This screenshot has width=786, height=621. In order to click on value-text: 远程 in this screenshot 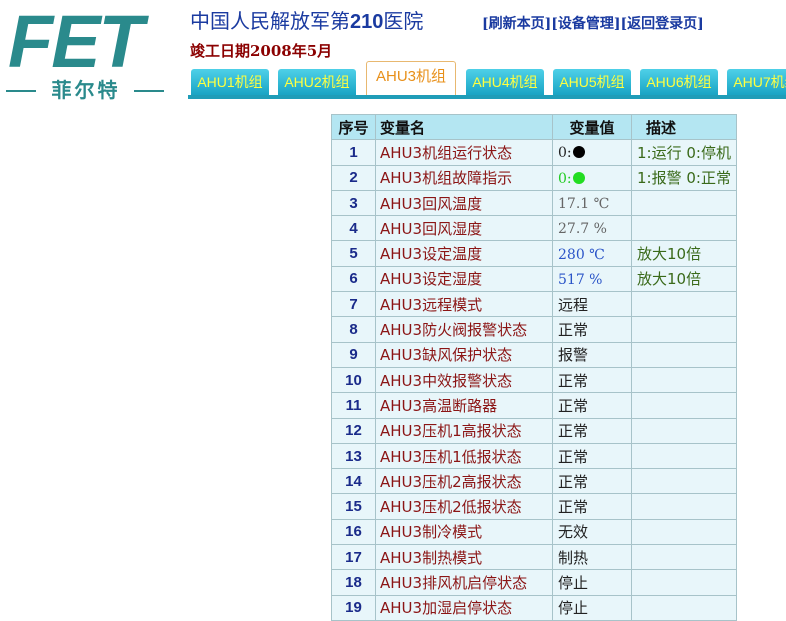, I will do `click(573, 304)`.